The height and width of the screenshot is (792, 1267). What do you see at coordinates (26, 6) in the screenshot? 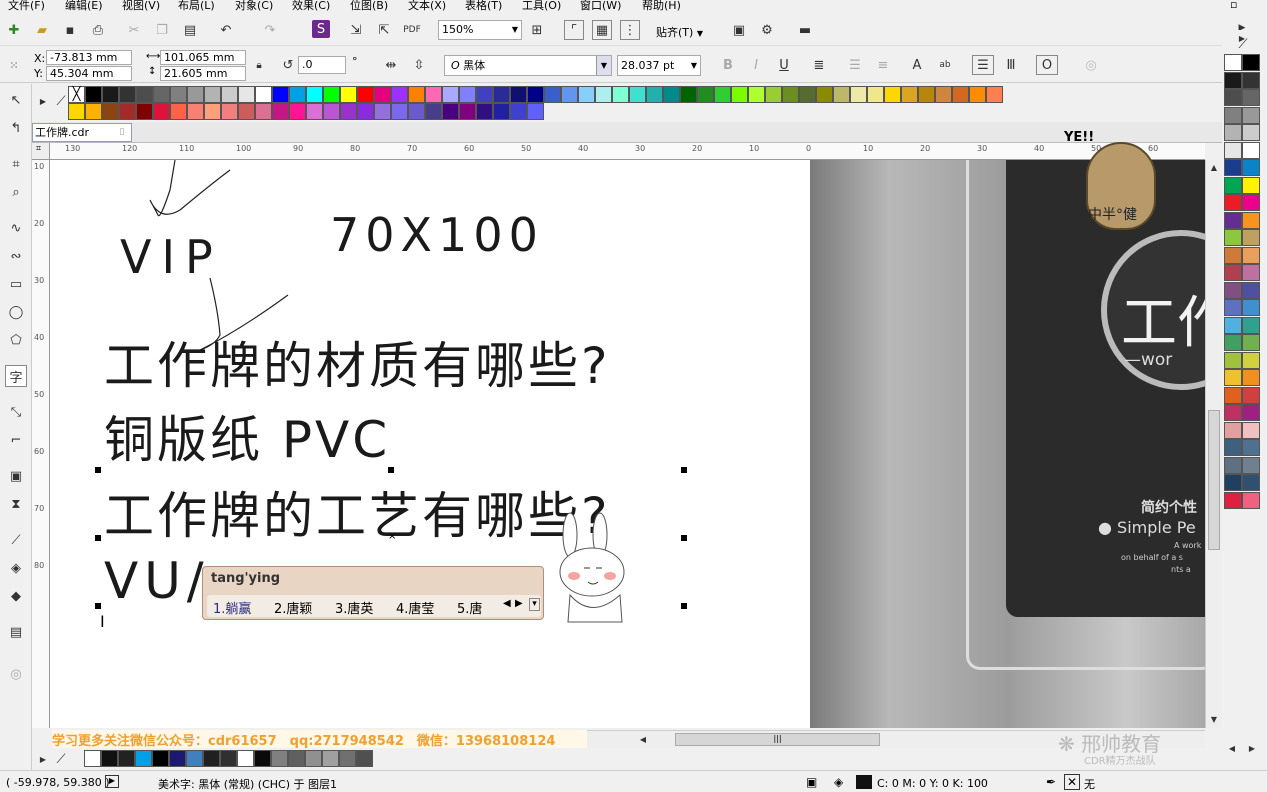
I see `menu-file: 文件(F)` at bounding box center [26, 6].